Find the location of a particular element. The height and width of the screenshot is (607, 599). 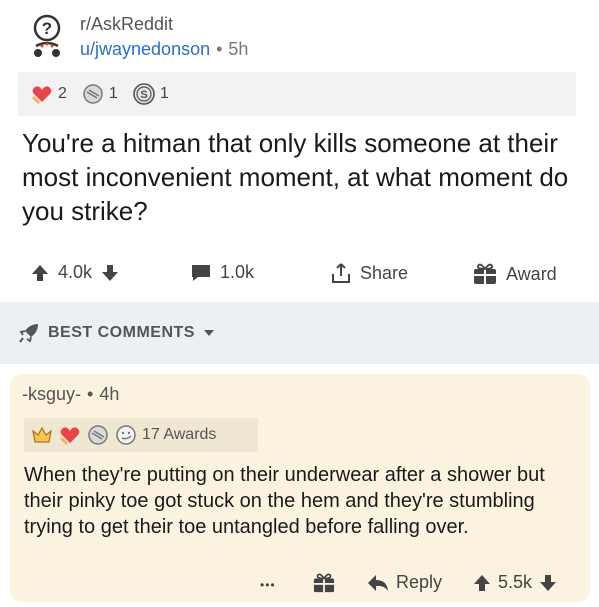

svg-text: S is located at coordinates (143, 95).